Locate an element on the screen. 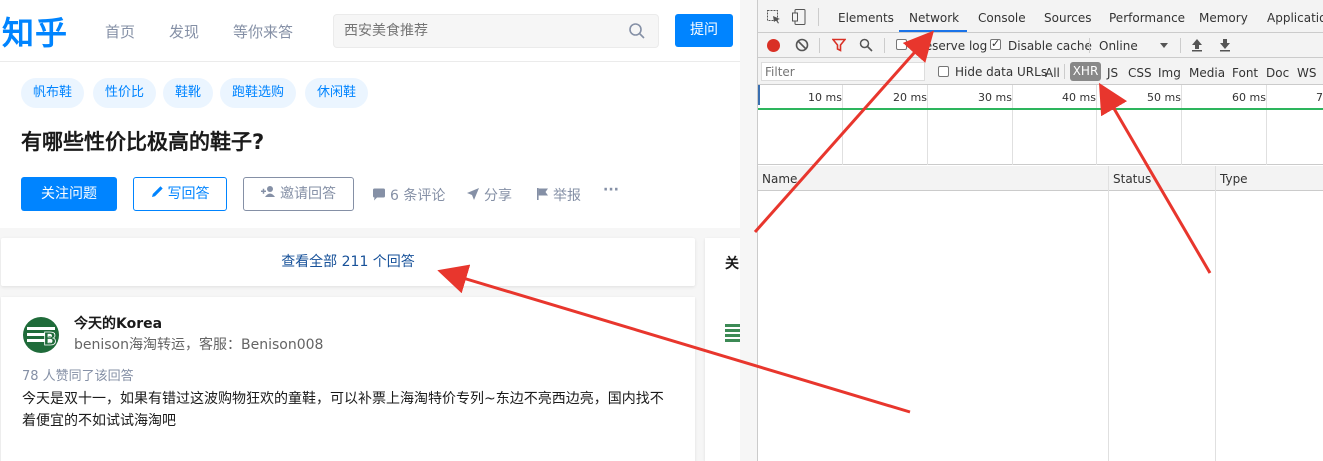 The height and width of the screenshot is (461, 1323). disable-cache-checkbox is located at coordinates (995, 43).